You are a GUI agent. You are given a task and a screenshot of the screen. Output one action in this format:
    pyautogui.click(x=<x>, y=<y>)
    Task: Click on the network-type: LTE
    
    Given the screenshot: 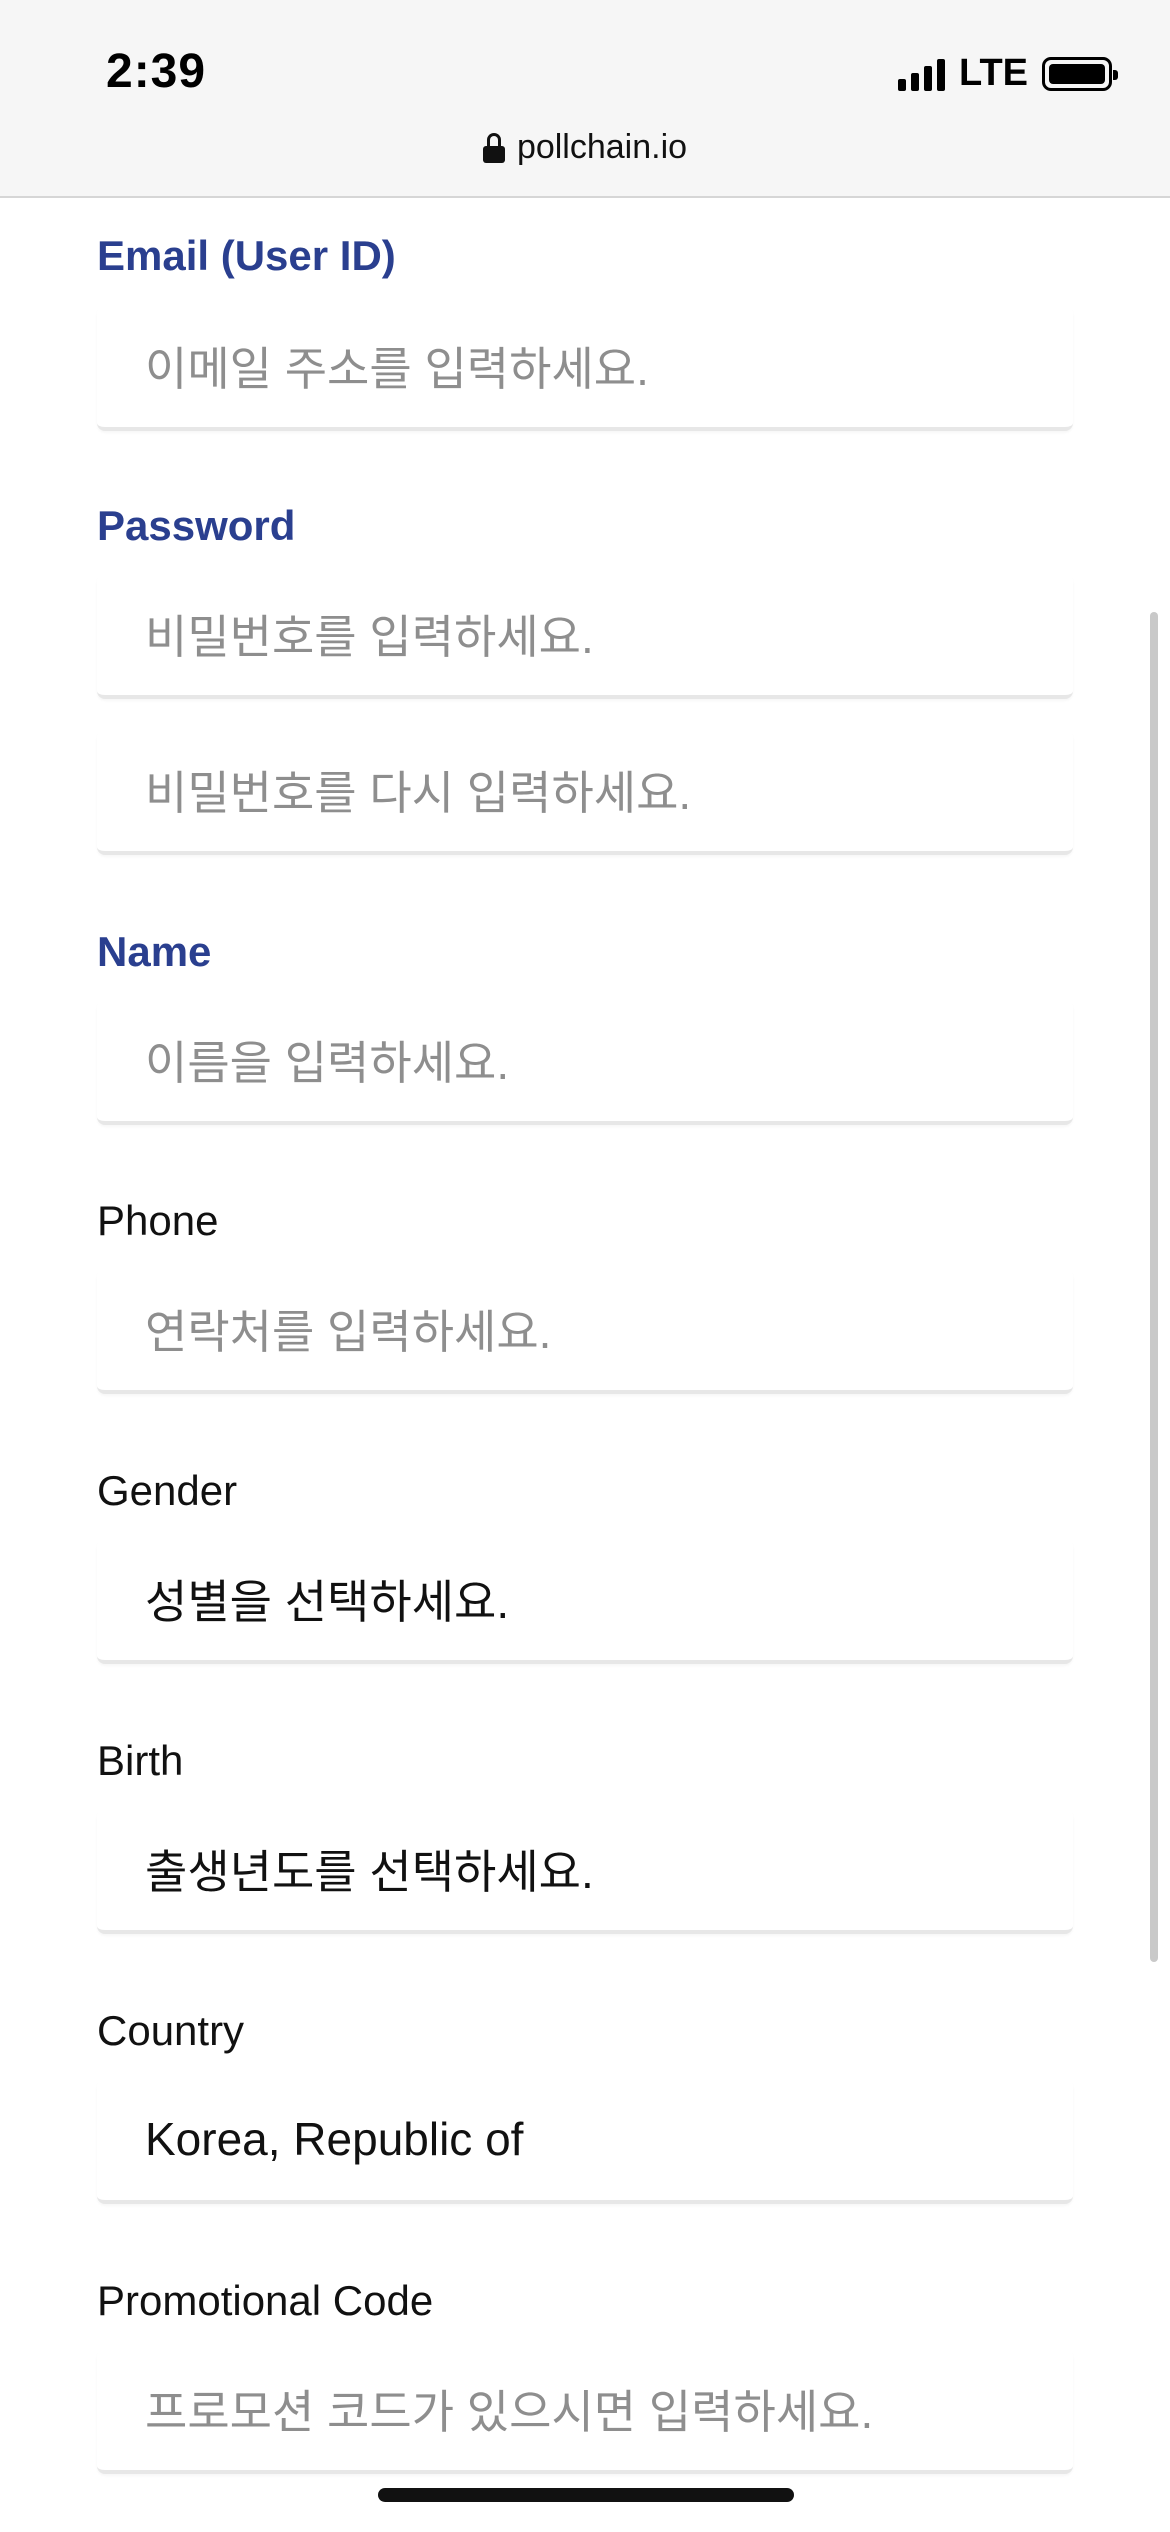 What is the action you would take?
    pyautogui.click(x=993, y=73)
    